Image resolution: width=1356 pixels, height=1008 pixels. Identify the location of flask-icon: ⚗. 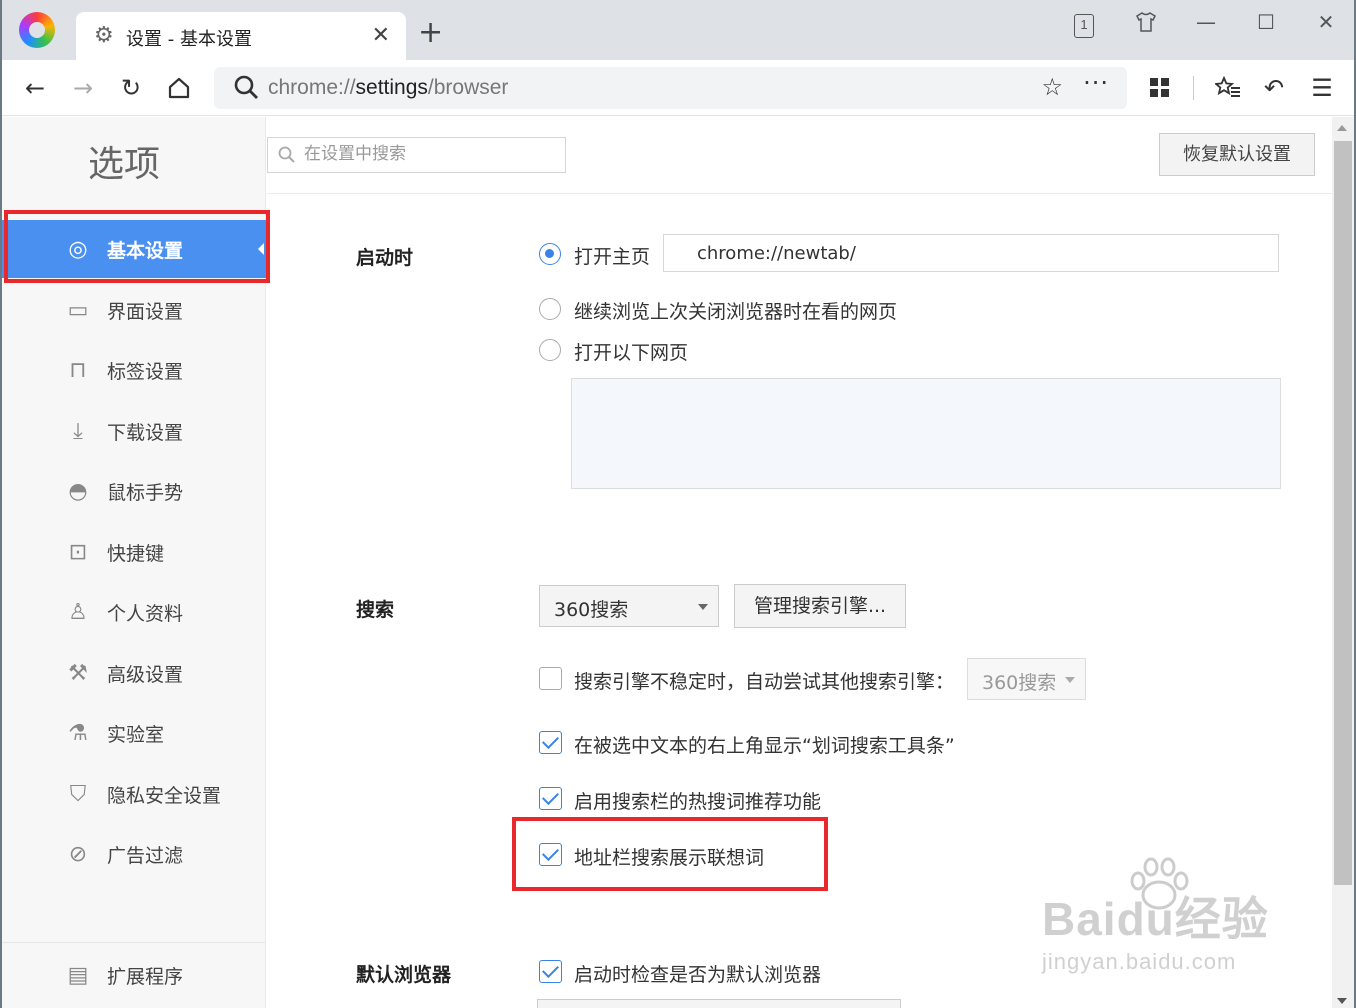
(78, 733).